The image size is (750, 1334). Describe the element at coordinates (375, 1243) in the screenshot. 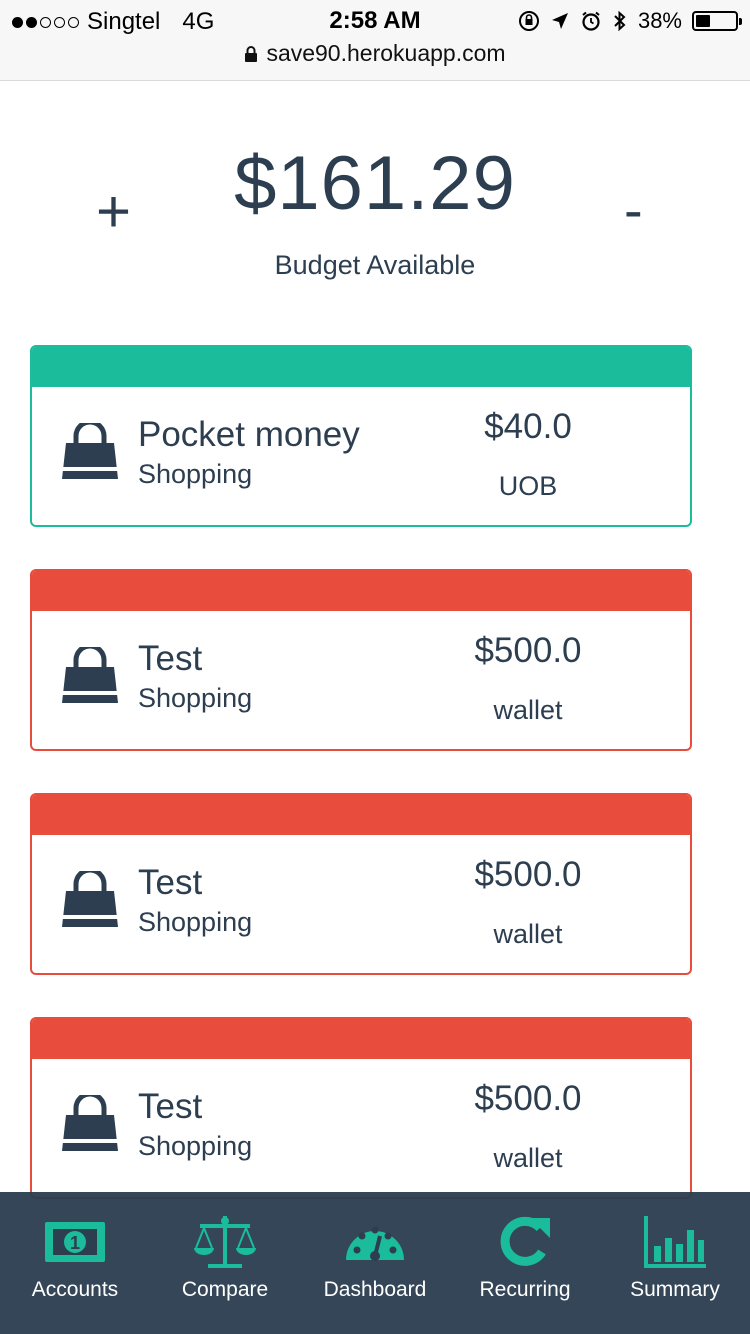

I see `dashboard-gauge-icon` at that location.